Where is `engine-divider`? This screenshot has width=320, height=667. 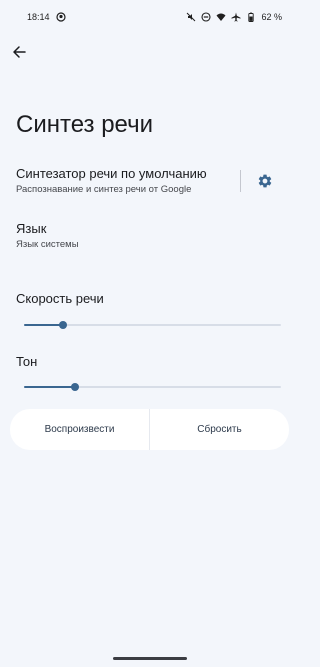
engine-divider is located at coordinates (240, 181).